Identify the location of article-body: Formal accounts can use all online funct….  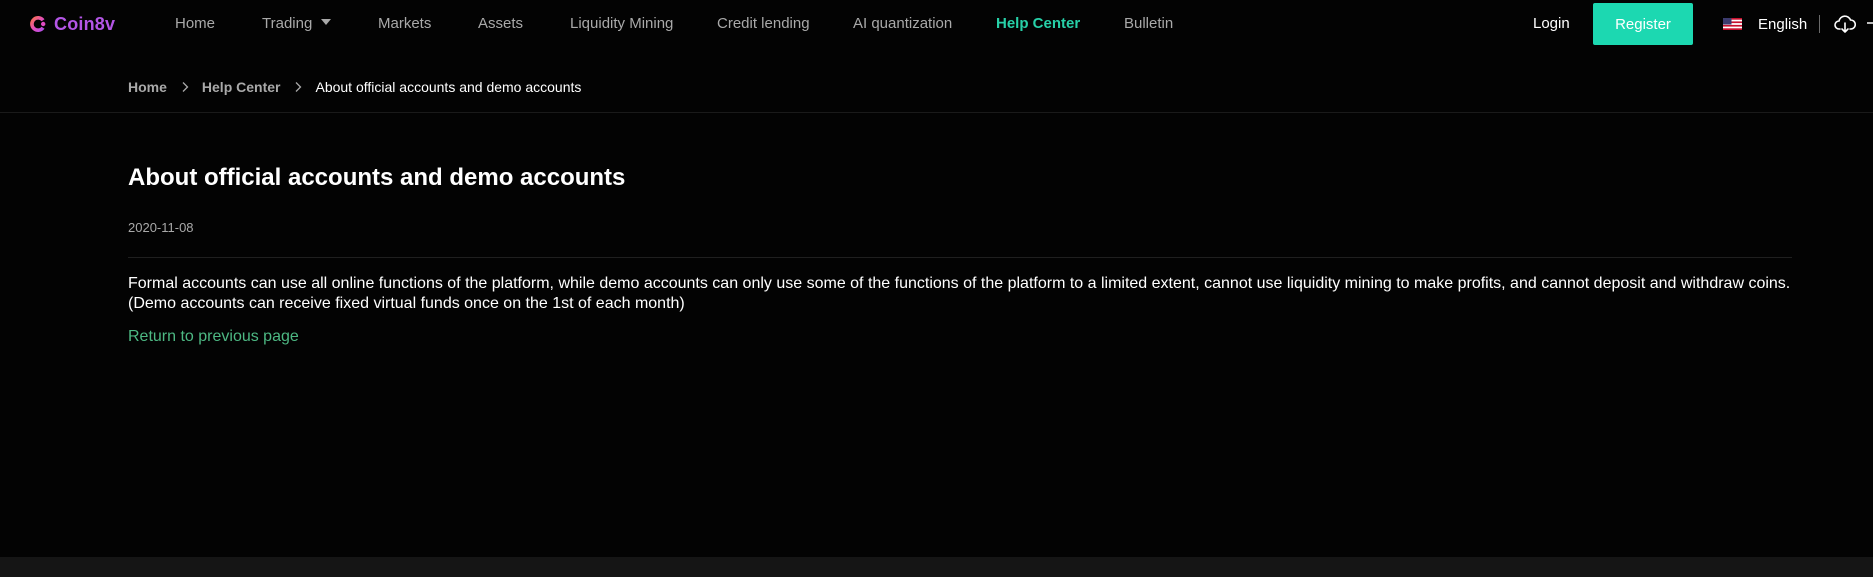
(959, 293).